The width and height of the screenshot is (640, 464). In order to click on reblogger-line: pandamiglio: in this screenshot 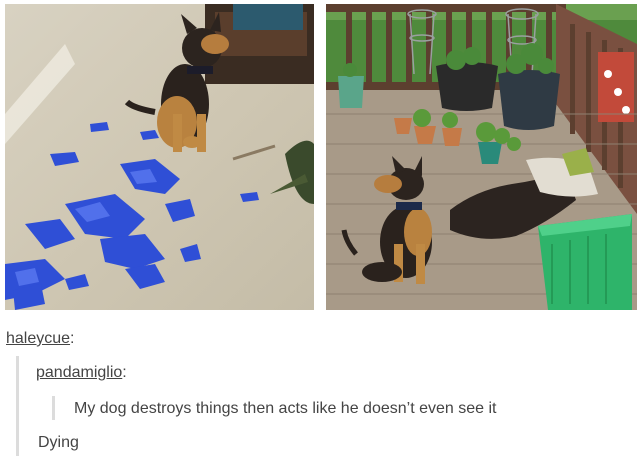, I will do `click(81, 373)`.